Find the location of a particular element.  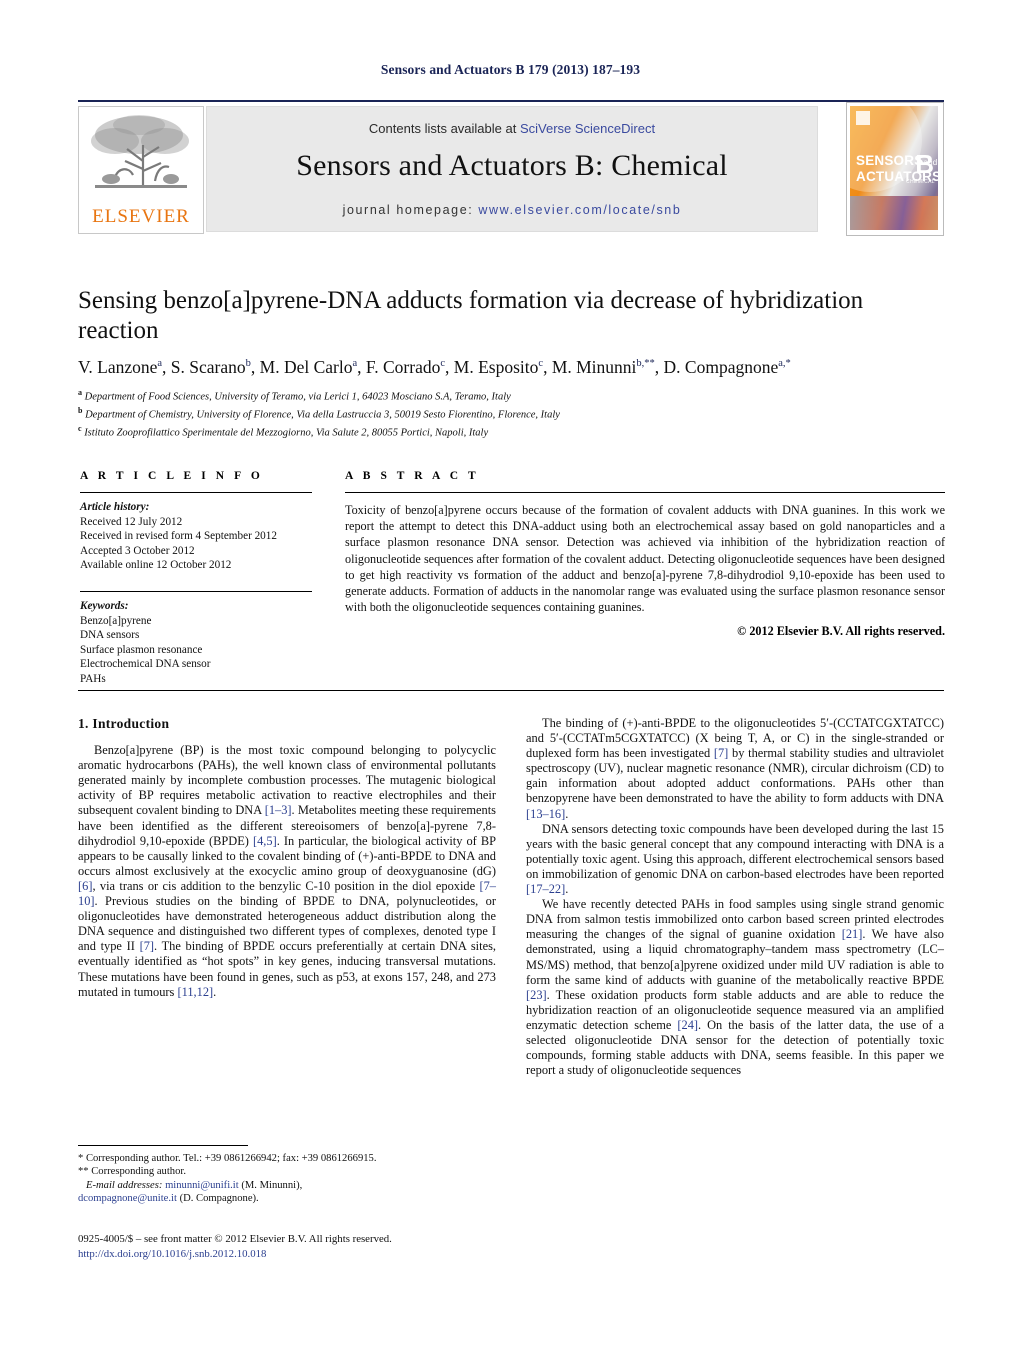

cover-subtitle: CHEMICAL is located at coordinates (920, 182).